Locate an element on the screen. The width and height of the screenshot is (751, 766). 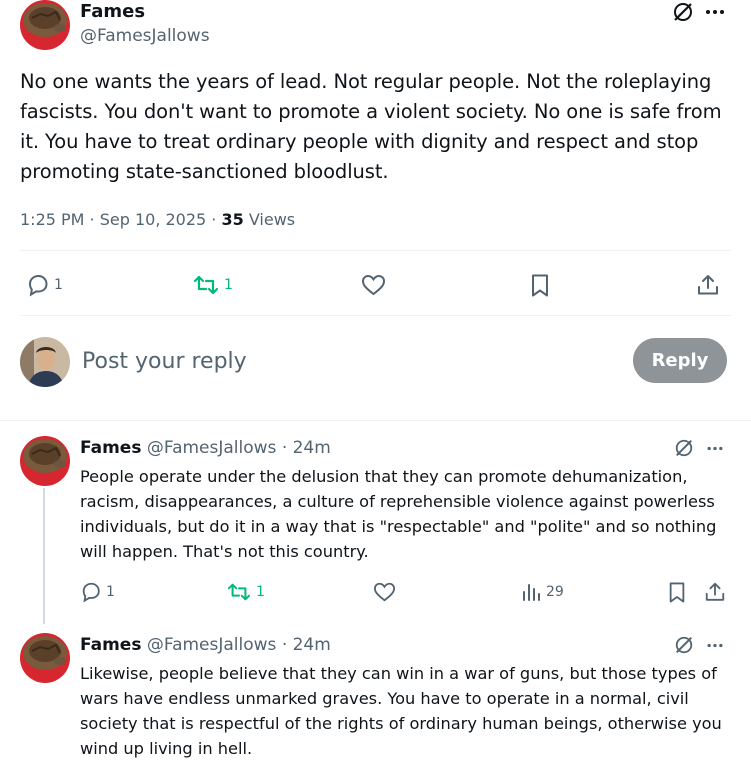
user-avatar is located at coordinates (45, 362).